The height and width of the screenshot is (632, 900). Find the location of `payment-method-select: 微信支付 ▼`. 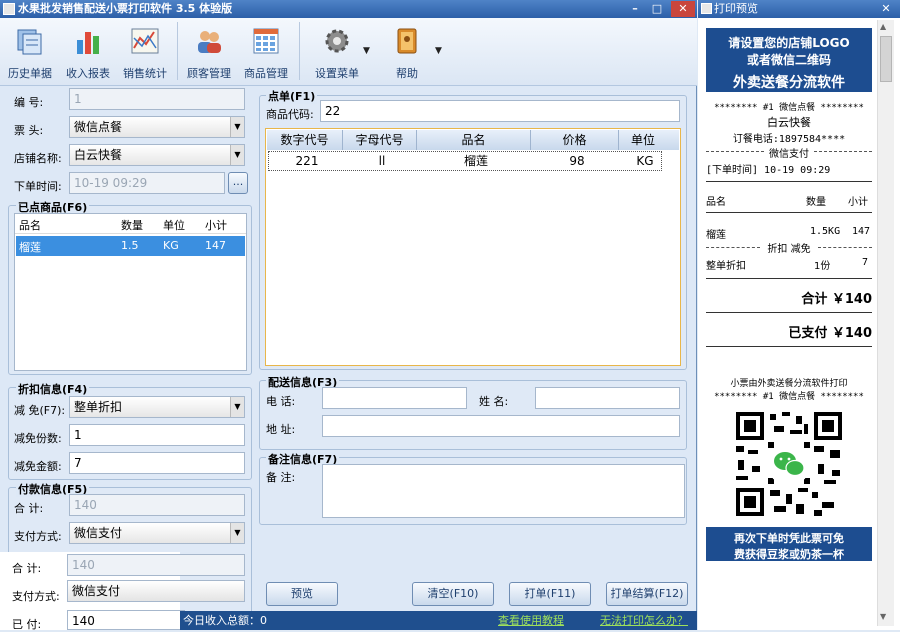

payment-method-select: 微信支付 ▼ is located at coordinates (157, 533).